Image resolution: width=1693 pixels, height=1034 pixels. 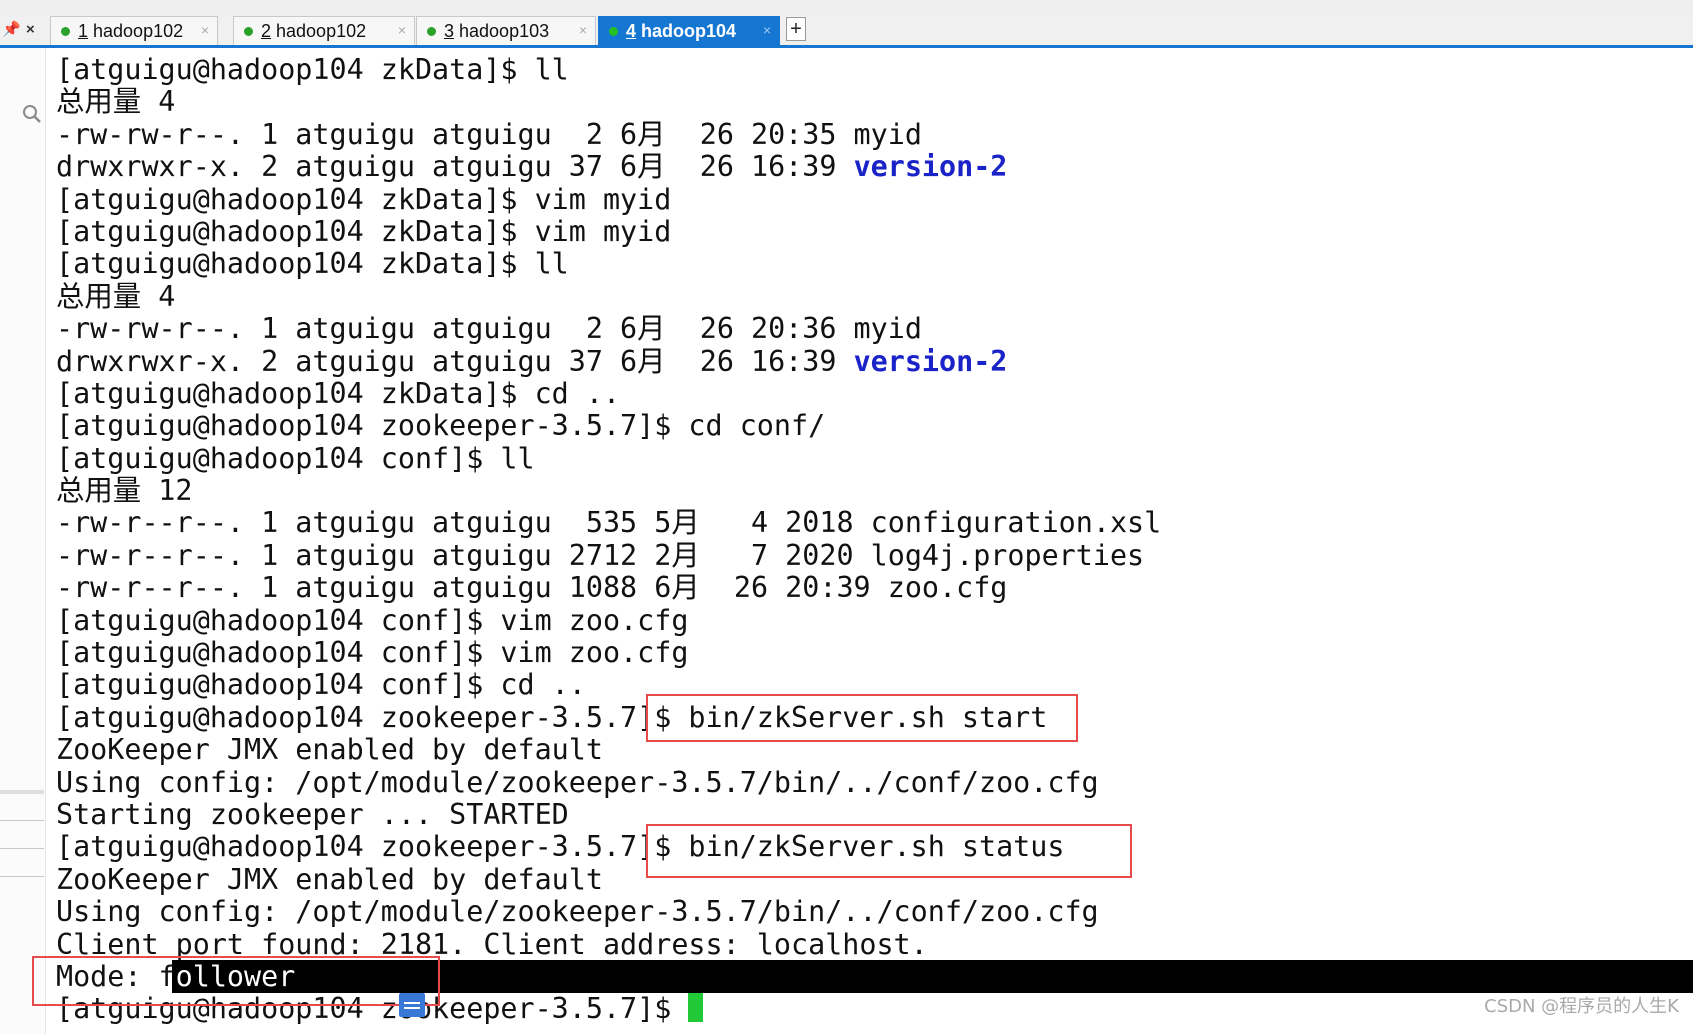 What do you see at coordinates (30, 30) in the screenshot?
I see `close-panel-icon: ×` at bounding box center [30, 30].